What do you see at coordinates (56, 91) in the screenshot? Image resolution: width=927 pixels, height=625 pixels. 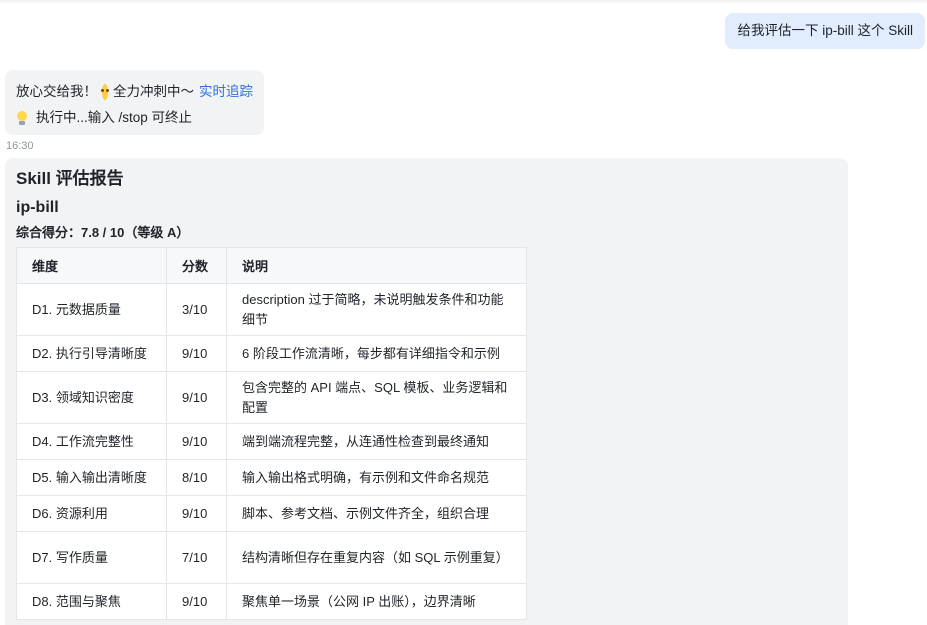 I see `bot-status-text: 放心交给我！` at bounding box center [56, 91].